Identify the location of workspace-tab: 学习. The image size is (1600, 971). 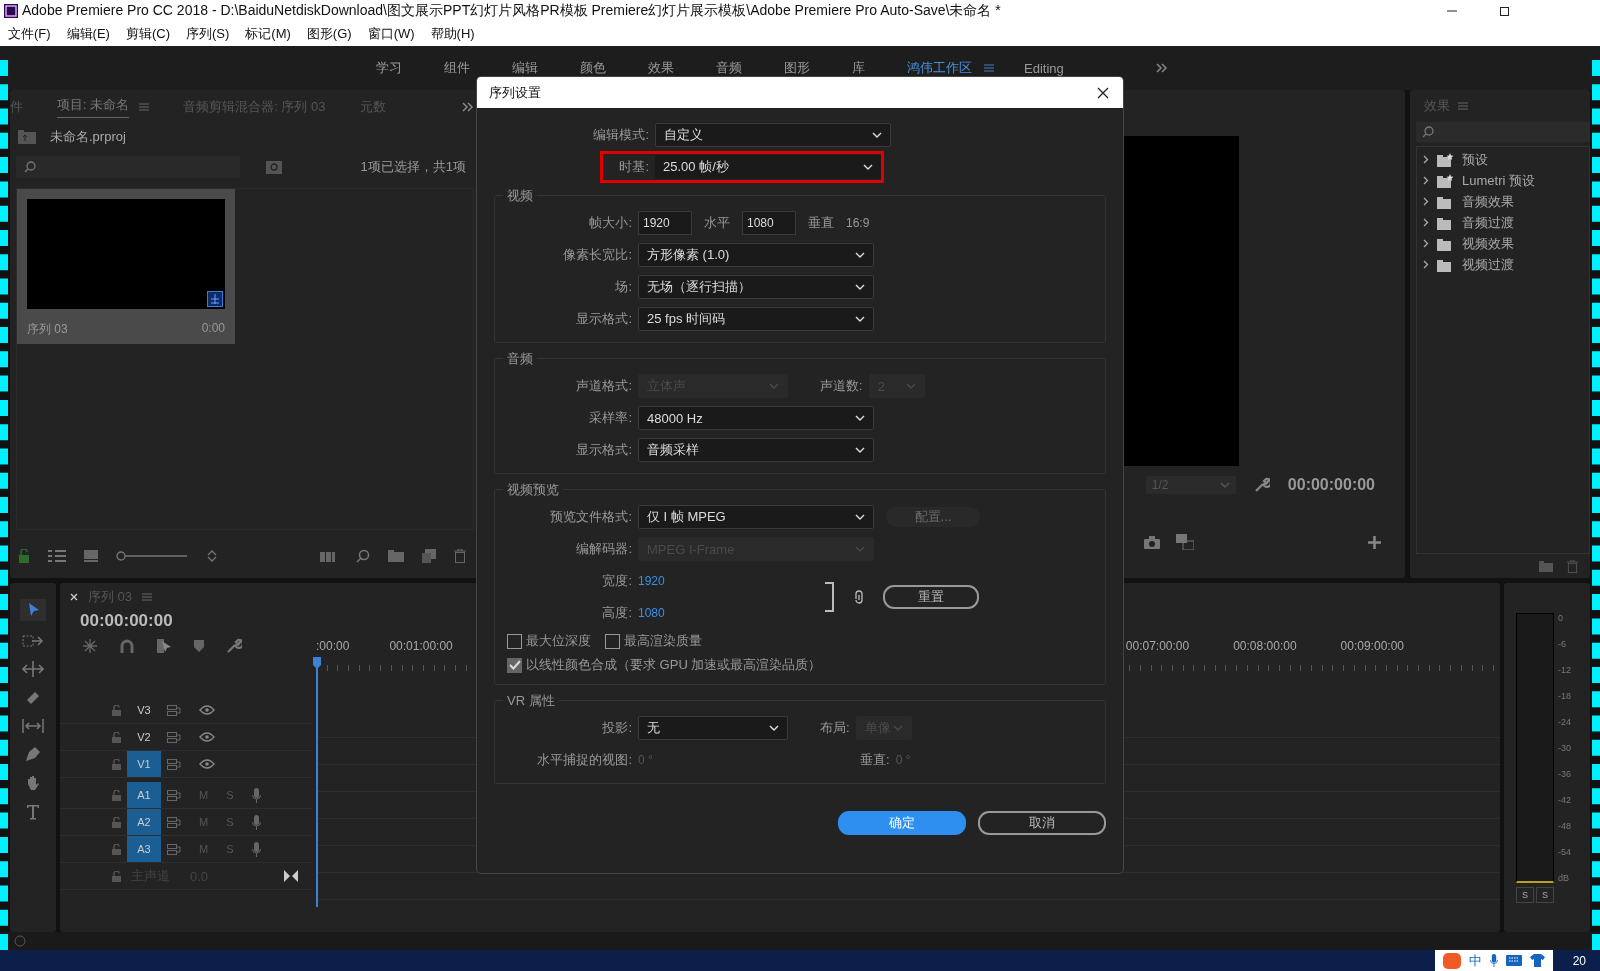
(389, 68).